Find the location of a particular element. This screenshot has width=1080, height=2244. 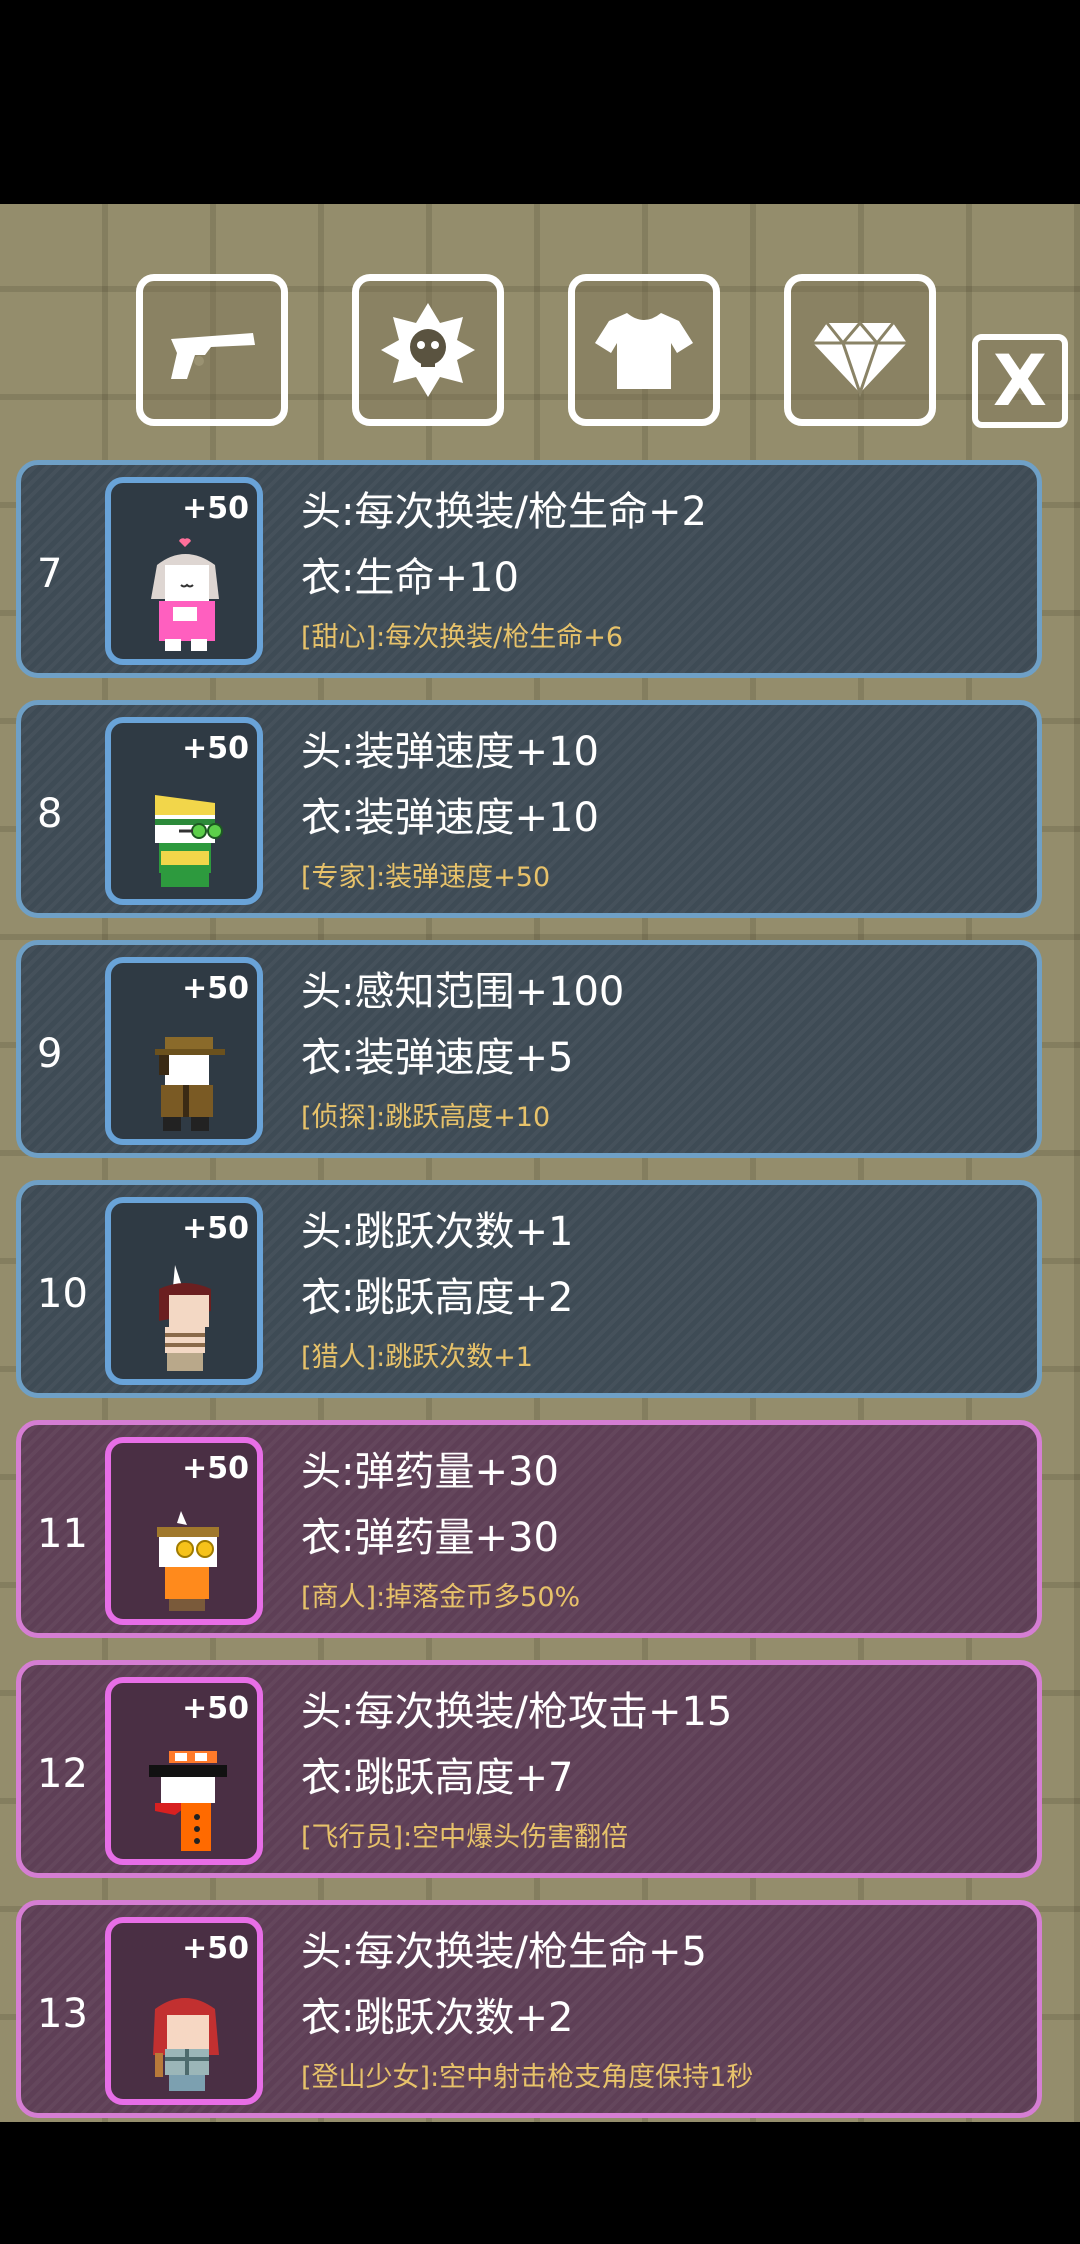

trait-text: [甜心]:每次换装/枪生命+6 is located at coordinates (462, 637).